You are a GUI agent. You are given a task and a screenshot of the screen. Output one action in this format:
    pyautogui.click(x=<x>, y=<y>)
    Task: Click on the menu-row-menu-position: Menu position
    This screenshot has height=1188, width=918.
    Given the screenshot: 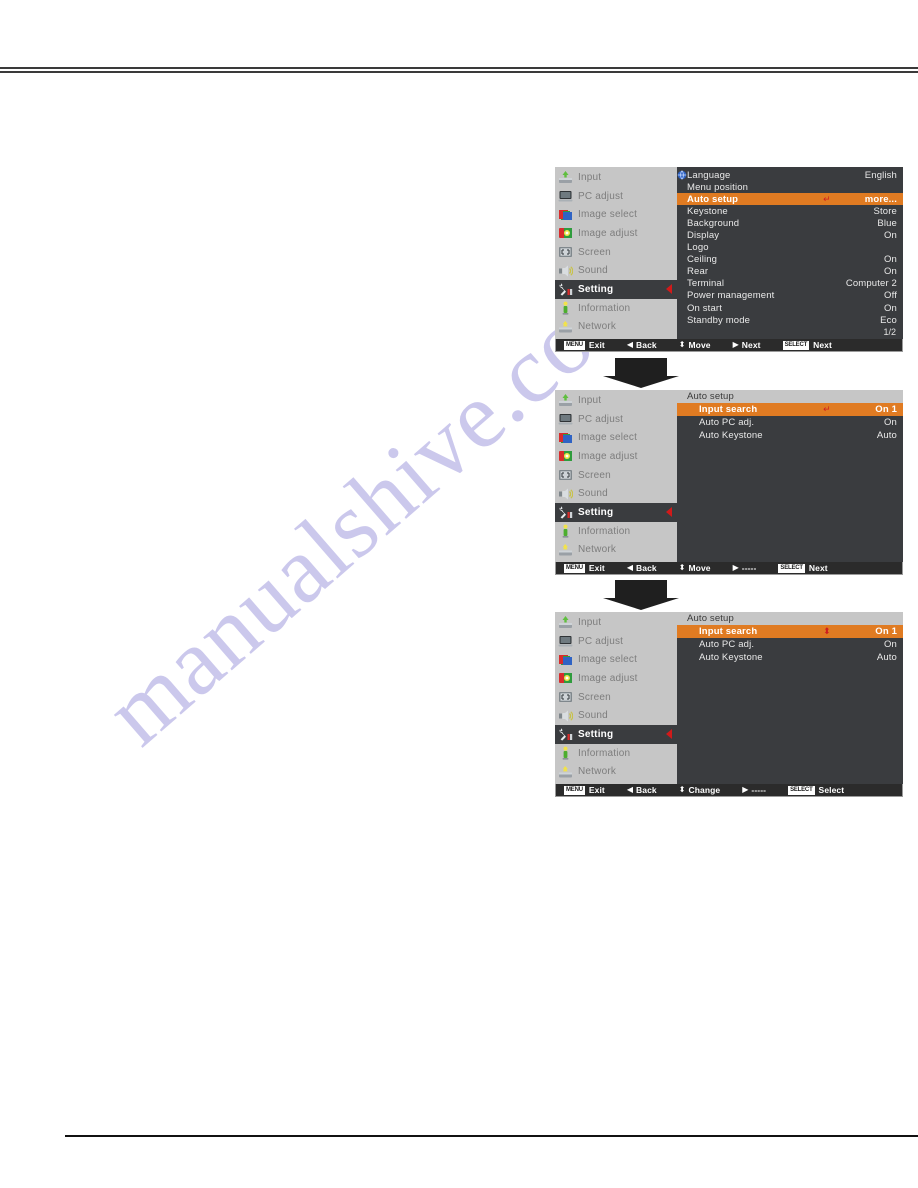 What is the action you would take?
    pyautogui.click(x=790, y=187)
    